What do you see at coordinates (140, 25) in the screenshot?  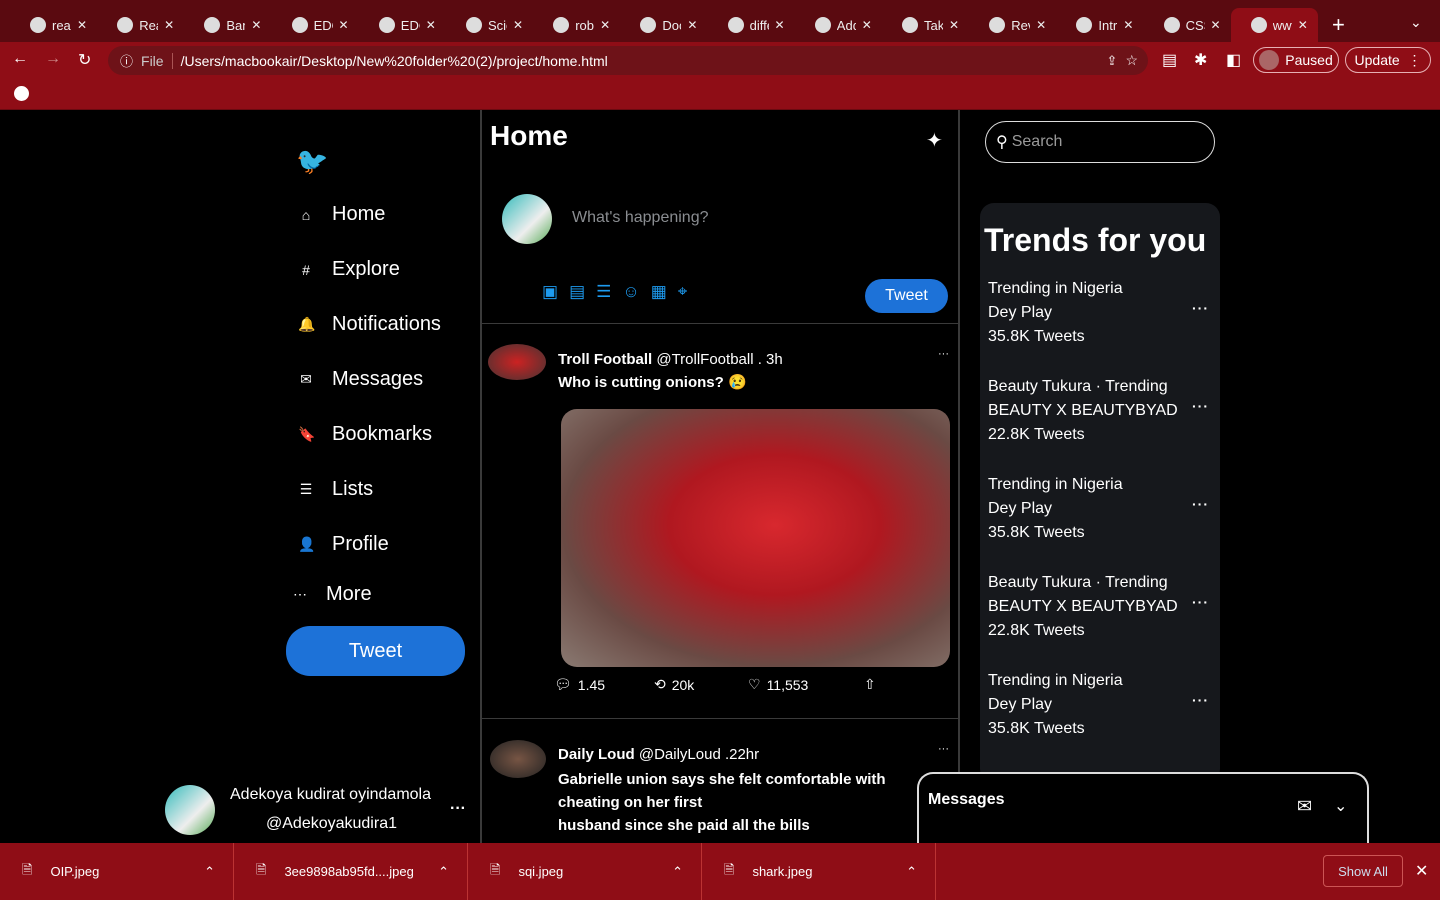 I see `browser-tab: Reac ✕` at bounding box center [140, 25].